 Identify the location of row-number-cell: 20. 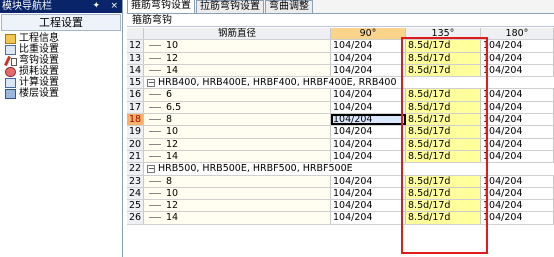
(135, 144).